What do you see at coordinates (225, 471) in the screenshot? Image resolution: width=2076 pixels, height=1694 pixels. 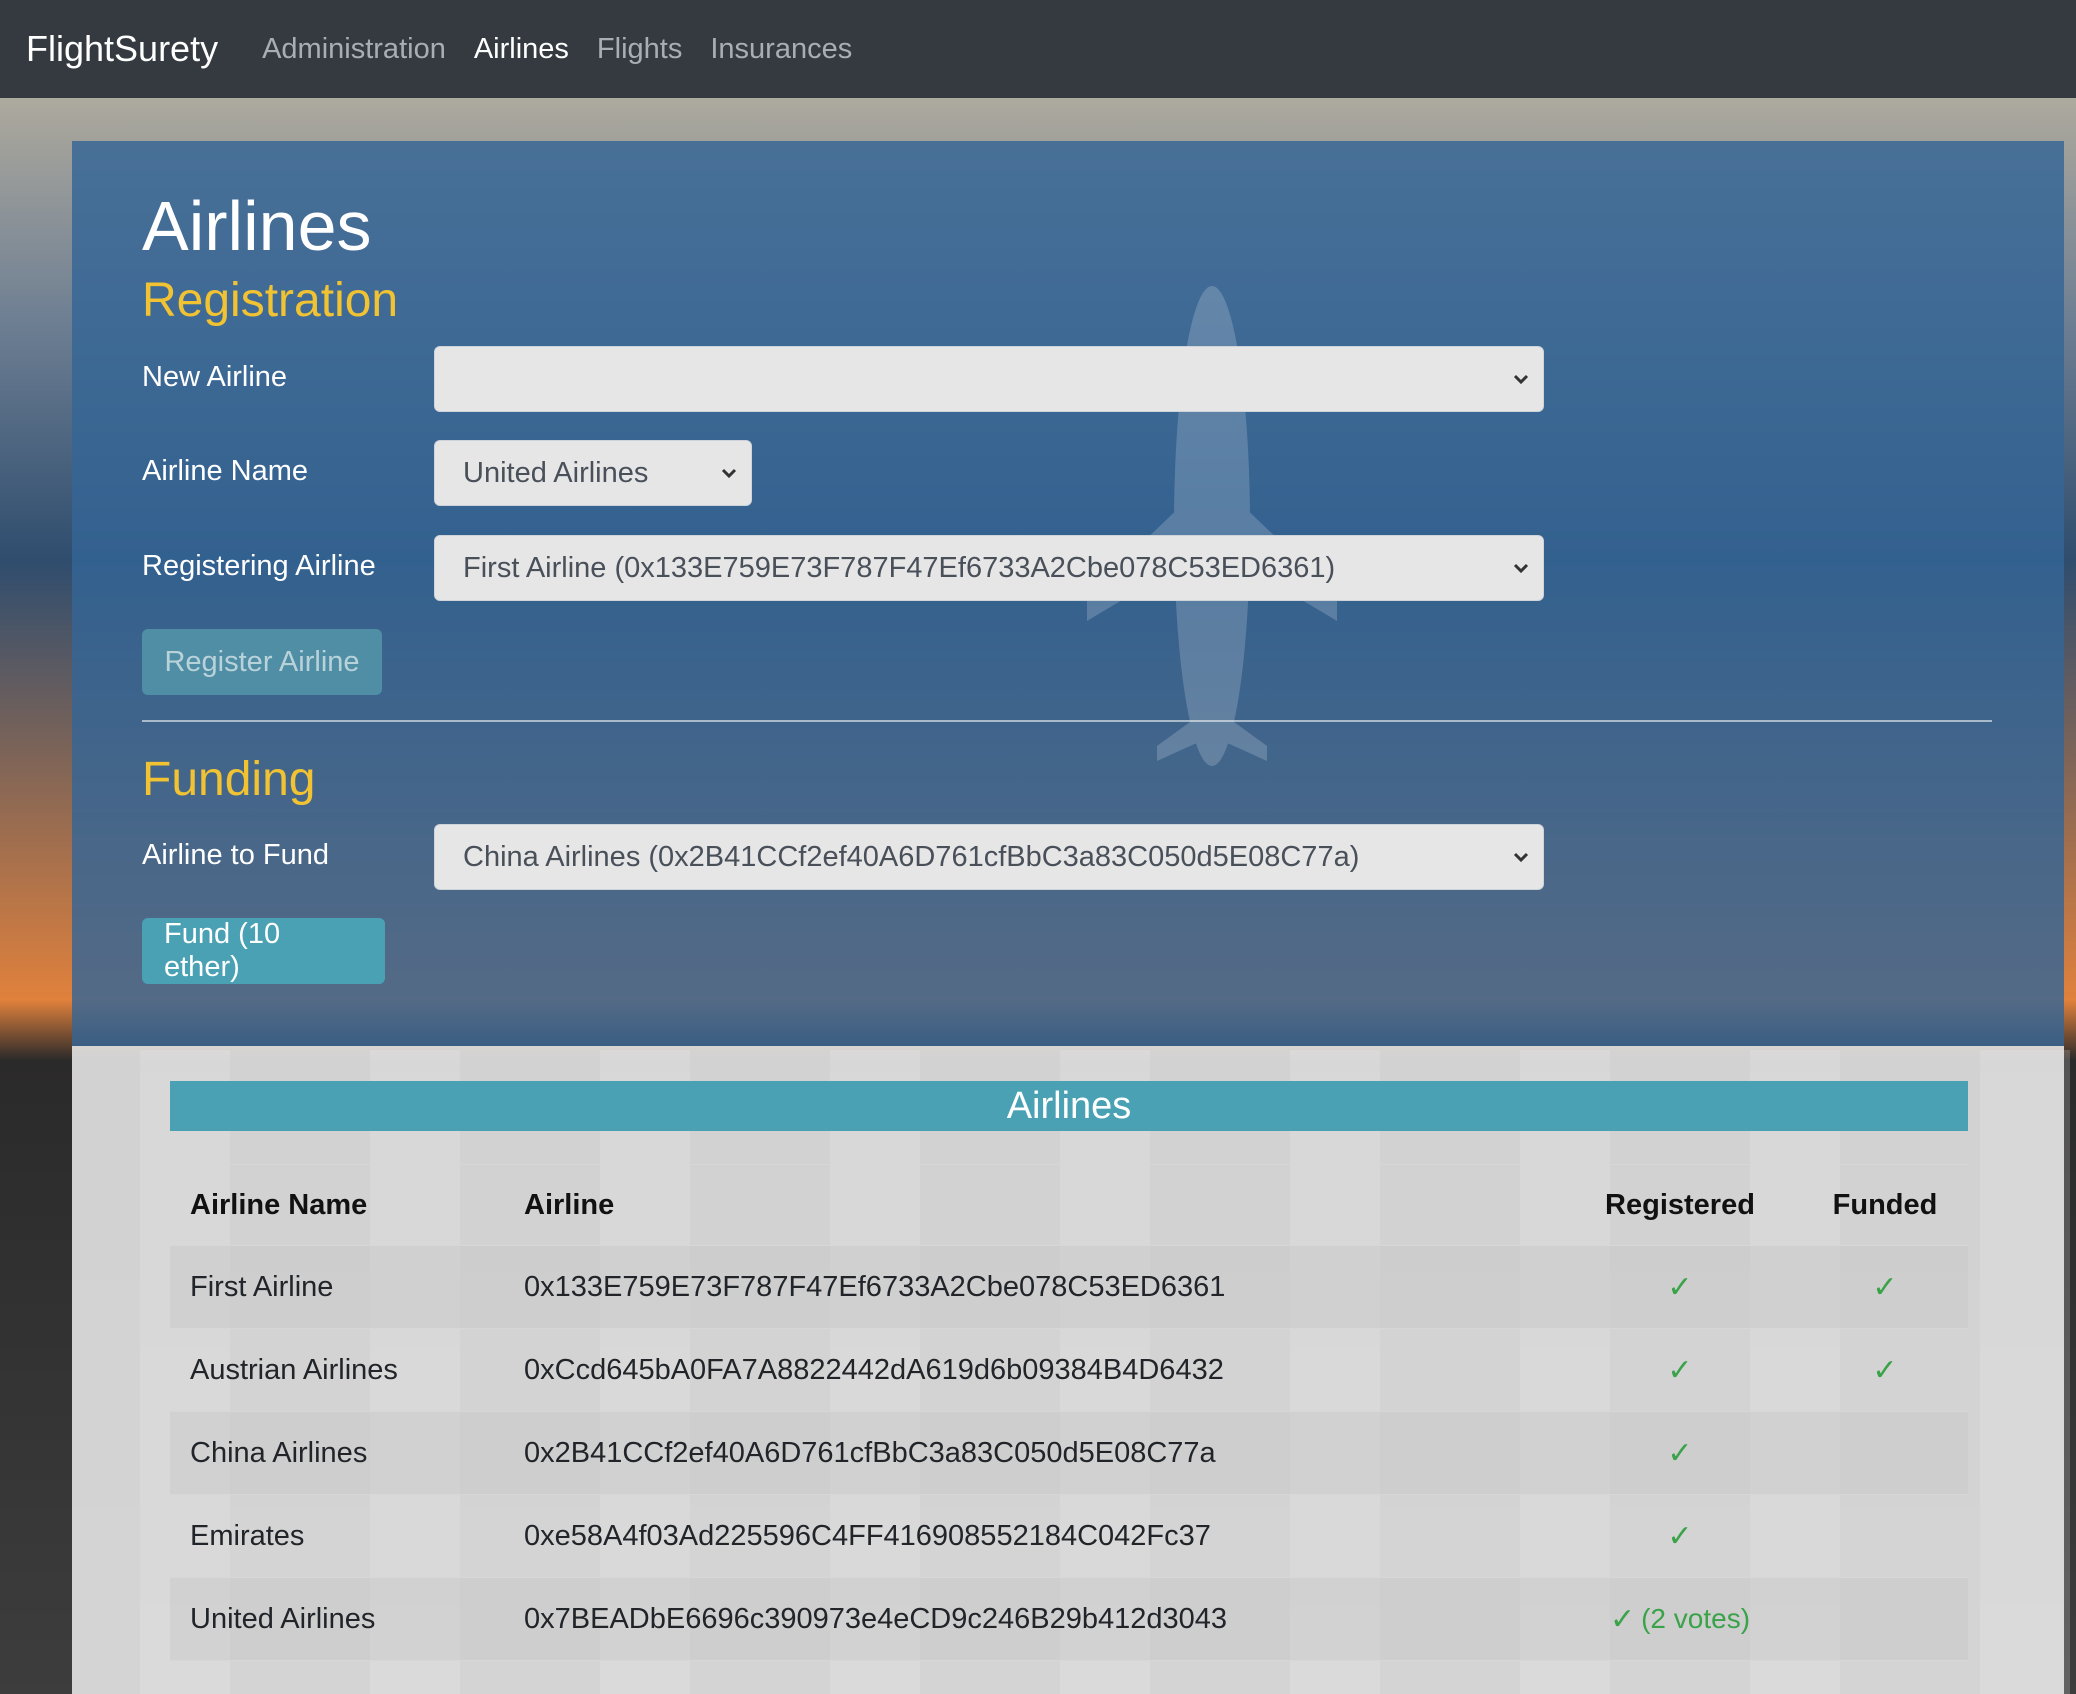 I see `airline-name-label: Airline Name` at bounding box center [225, 471].